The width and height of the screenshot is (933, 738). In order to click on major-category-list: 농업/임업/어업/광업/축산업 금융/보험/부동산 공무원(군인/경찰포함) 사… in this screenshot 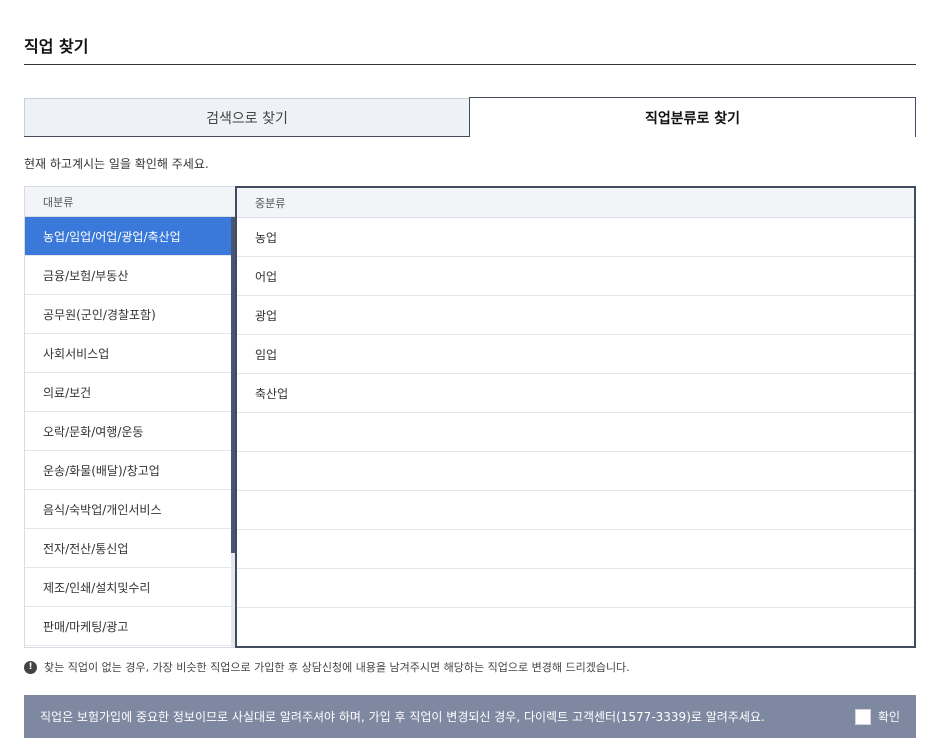, I will do `click(128, 431)`.